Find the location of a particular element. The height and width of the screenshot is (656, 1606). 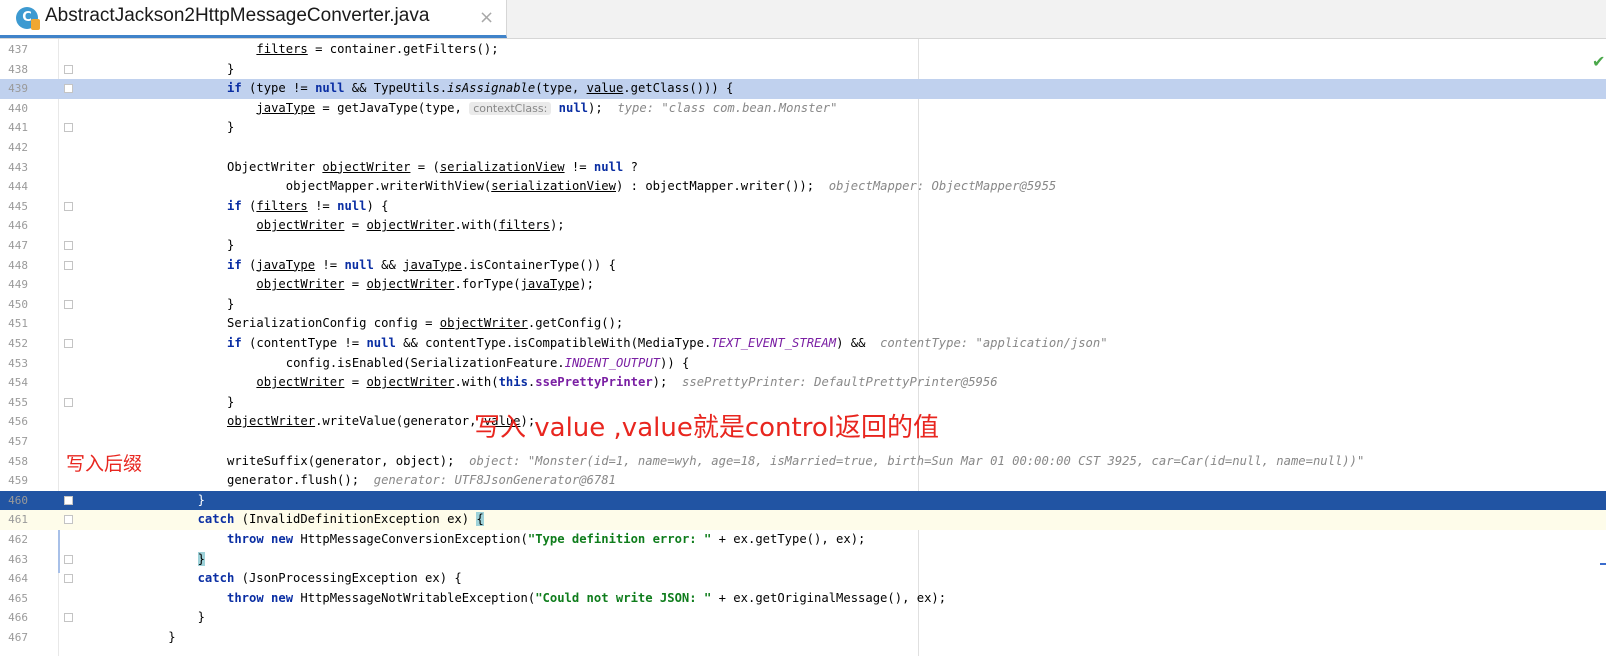

code-line: 438} is located at coordinates (803, 70).